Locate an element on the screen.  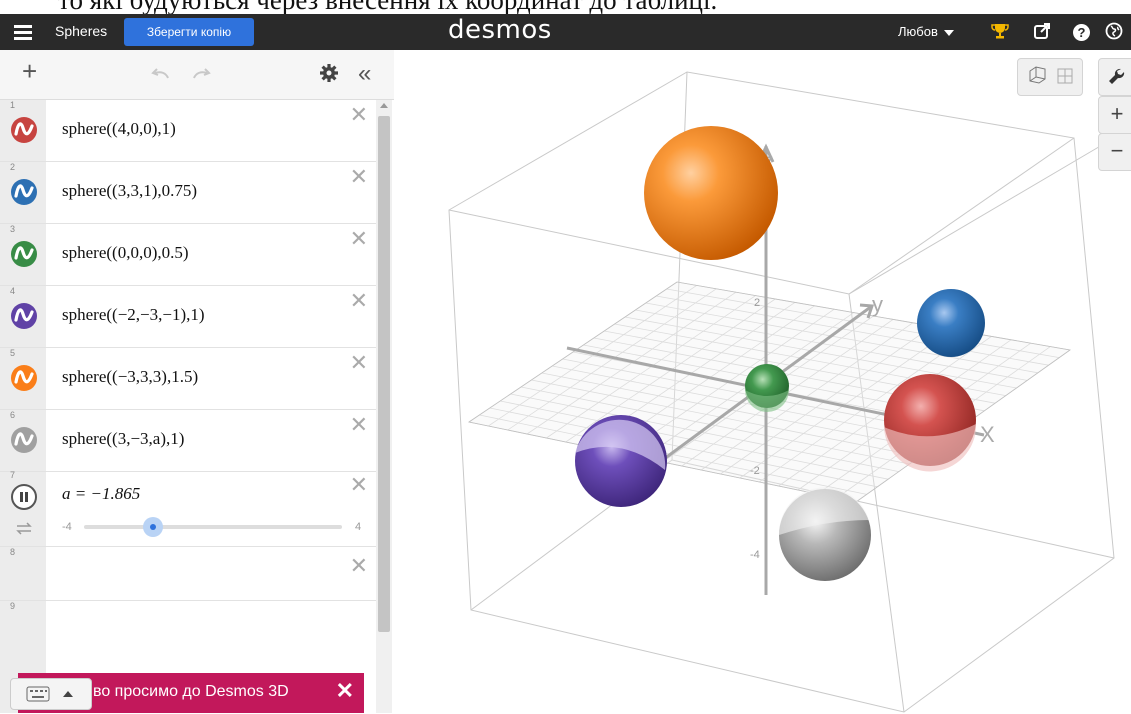
slider-row: 7 a = −1.865 ✕ -4 4 is located at coordinates (188, 508).